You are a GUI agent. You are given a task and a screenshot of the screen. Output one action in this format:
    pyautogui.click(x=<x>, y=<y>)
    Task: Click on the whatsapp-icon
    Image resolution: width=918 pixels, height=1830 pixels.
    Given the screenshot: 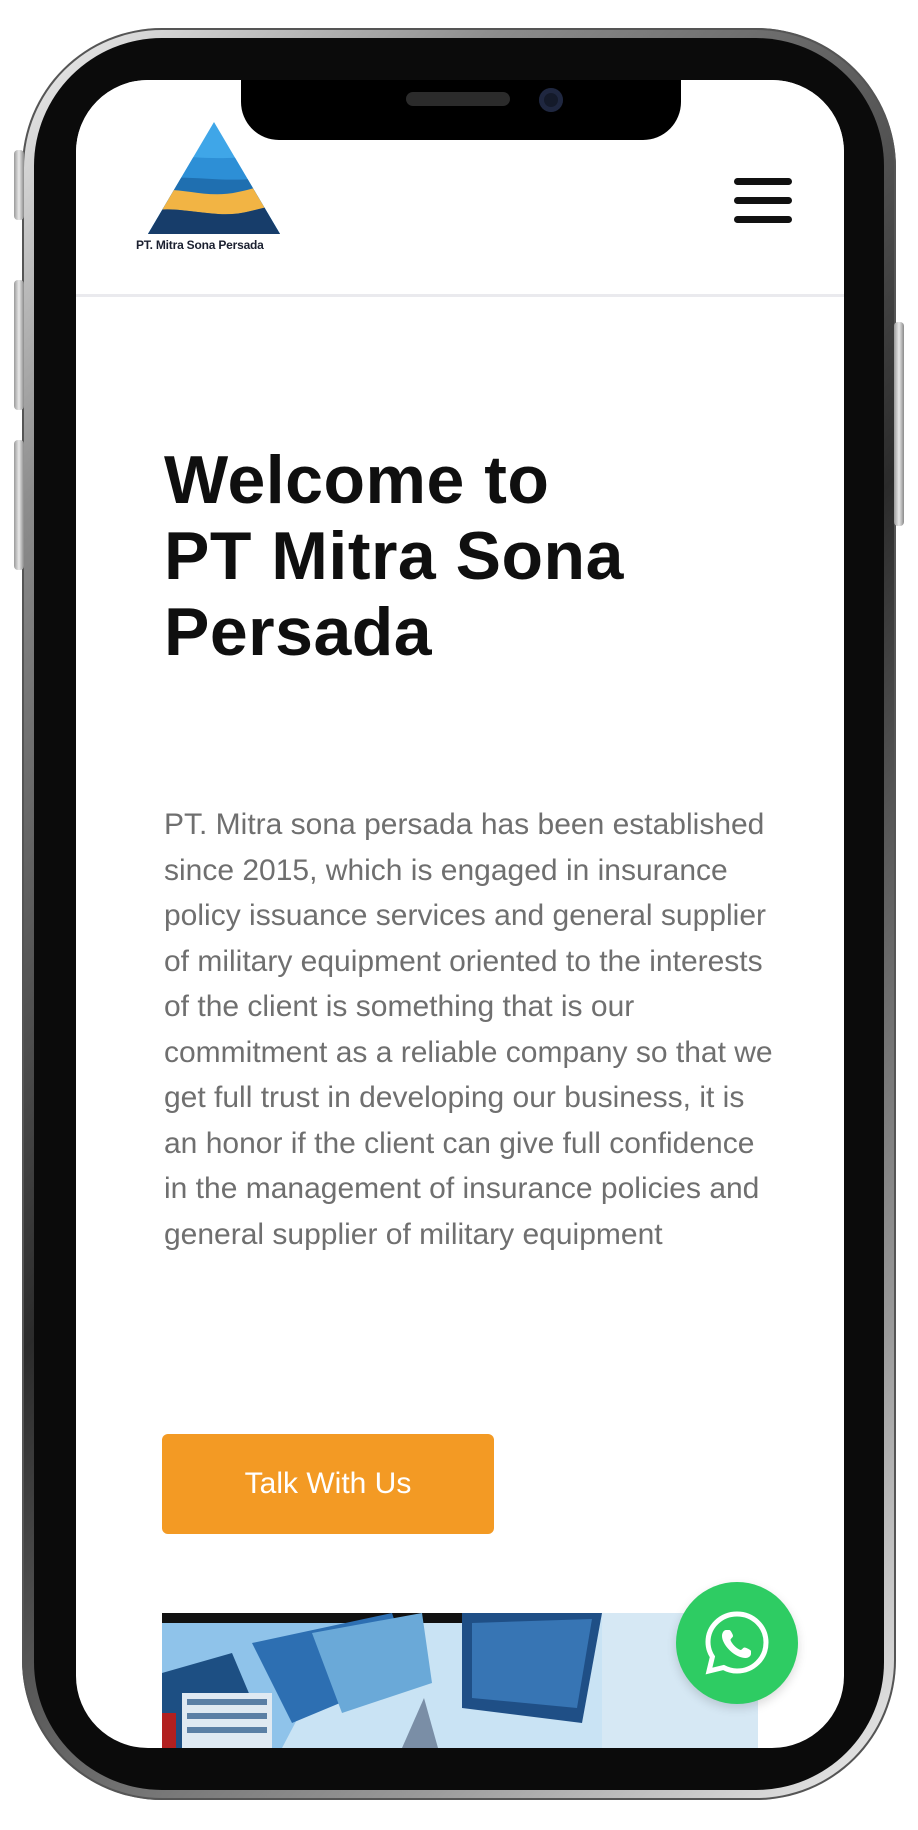 What is the action you would take?
    pyautogui.click(x=737, y=1643)
    